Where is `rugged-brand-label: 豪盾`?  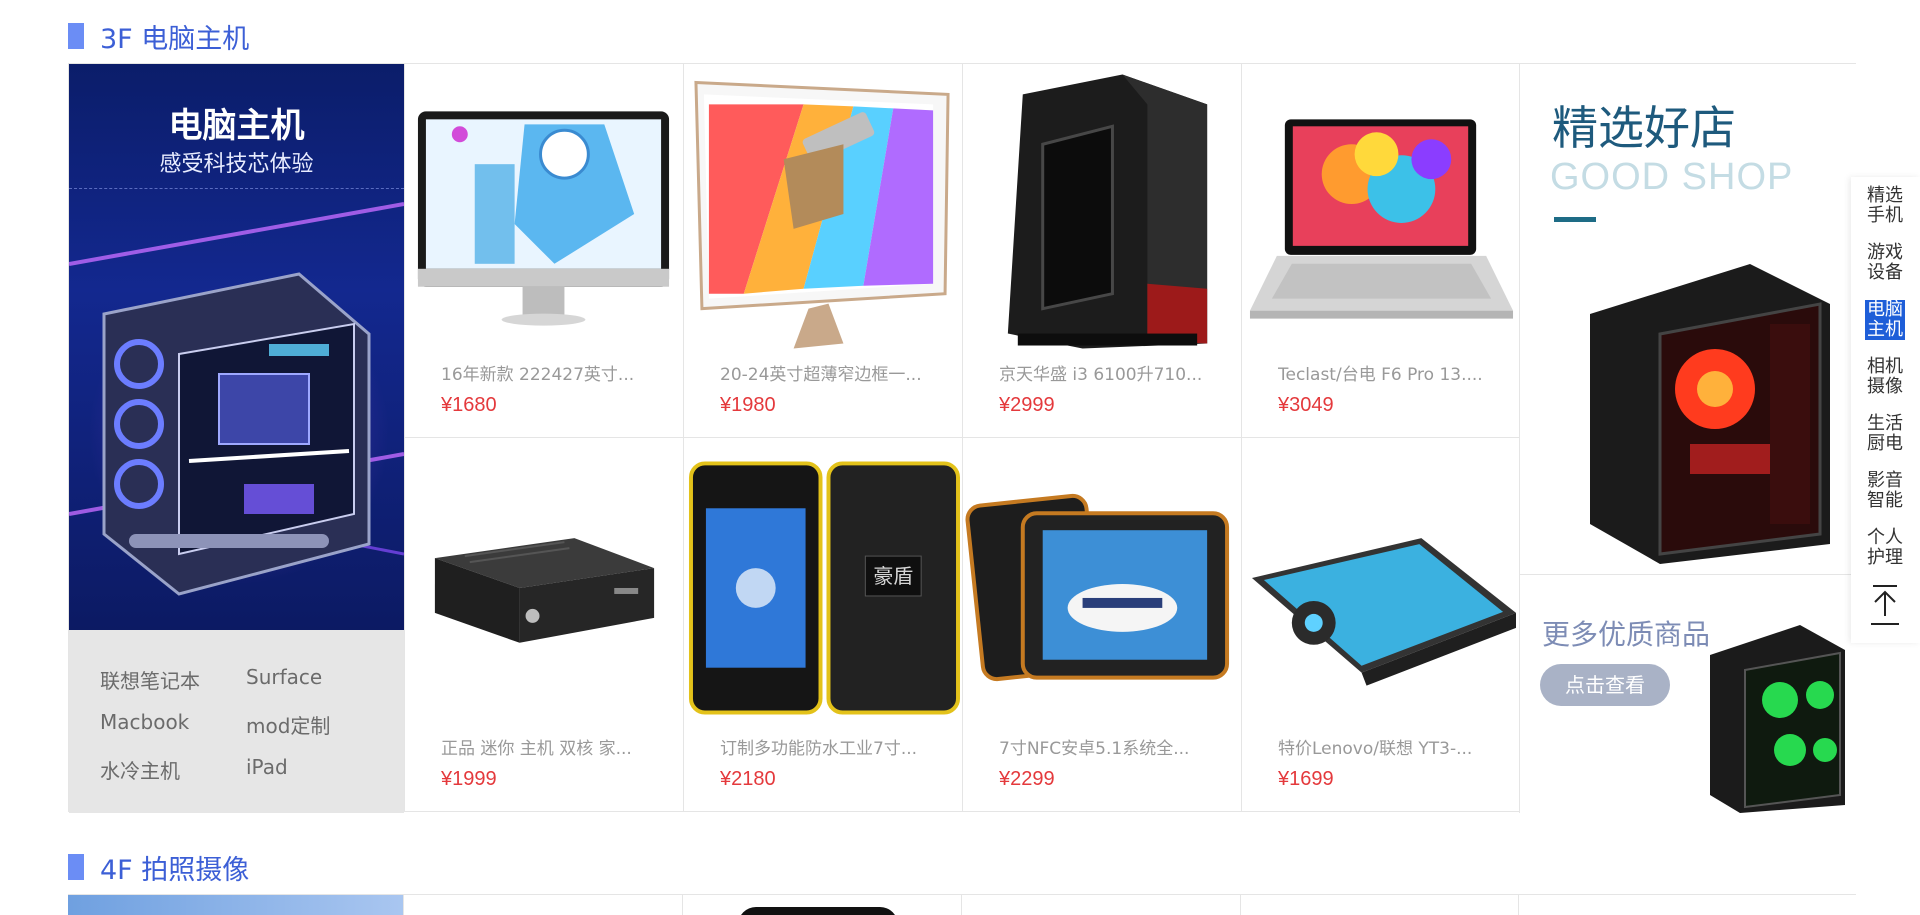 rugged-brand-label: 豪盾 is located at coordinates (893, 576).